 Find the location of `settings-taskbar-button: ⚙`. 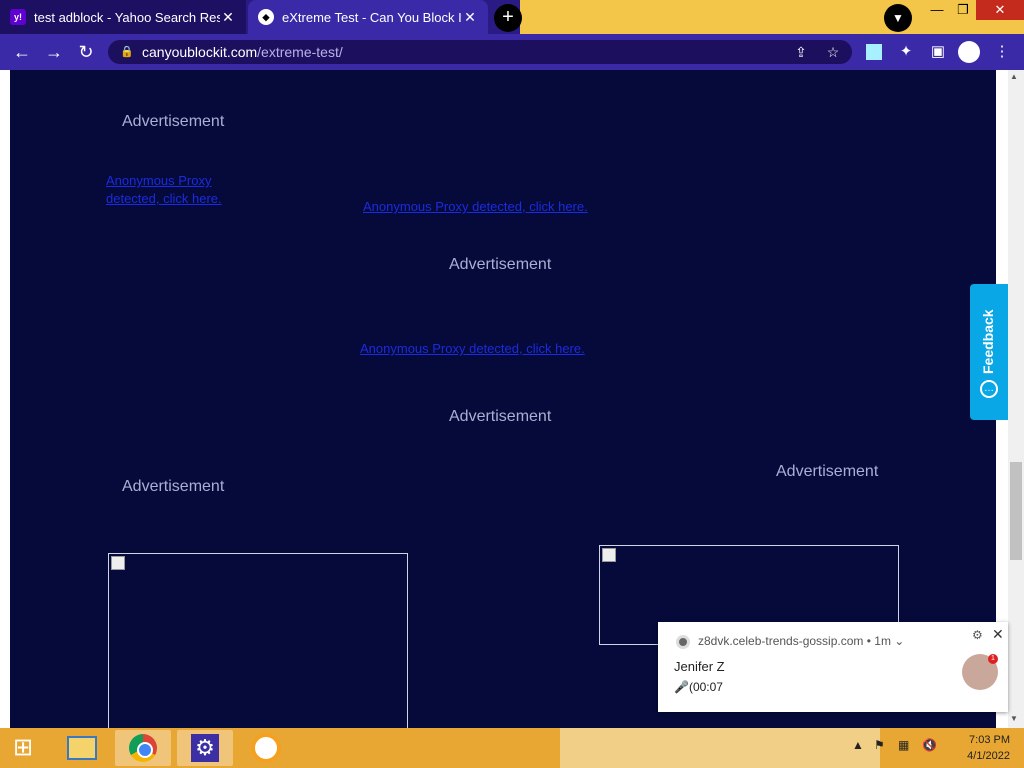

settings-taskbar-button: ⚙ is located at coordinates (205, 748).